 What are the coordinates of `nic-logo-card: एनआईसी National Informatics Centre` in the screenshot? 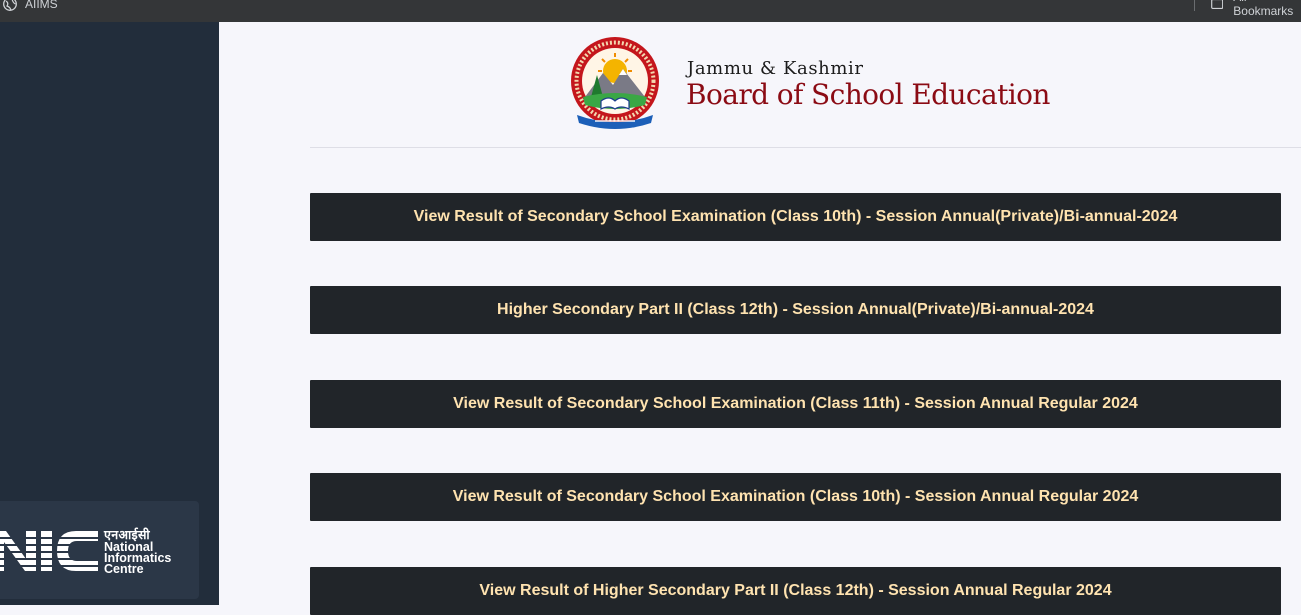 It's located at (99, 550).